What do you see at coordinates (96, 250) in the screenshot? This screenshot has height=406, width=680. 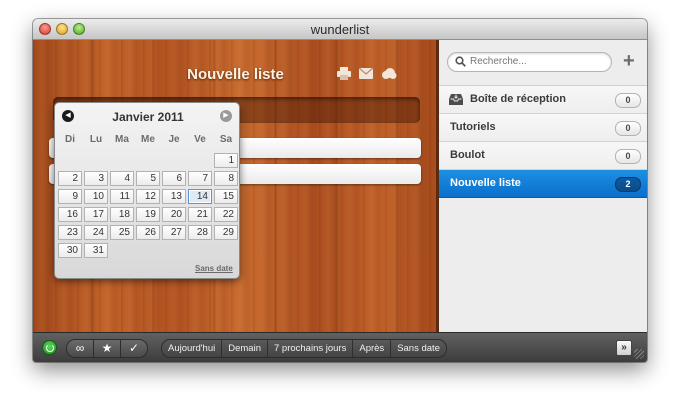 I see `calendar-day: 31` at bounding box center [96, 250].